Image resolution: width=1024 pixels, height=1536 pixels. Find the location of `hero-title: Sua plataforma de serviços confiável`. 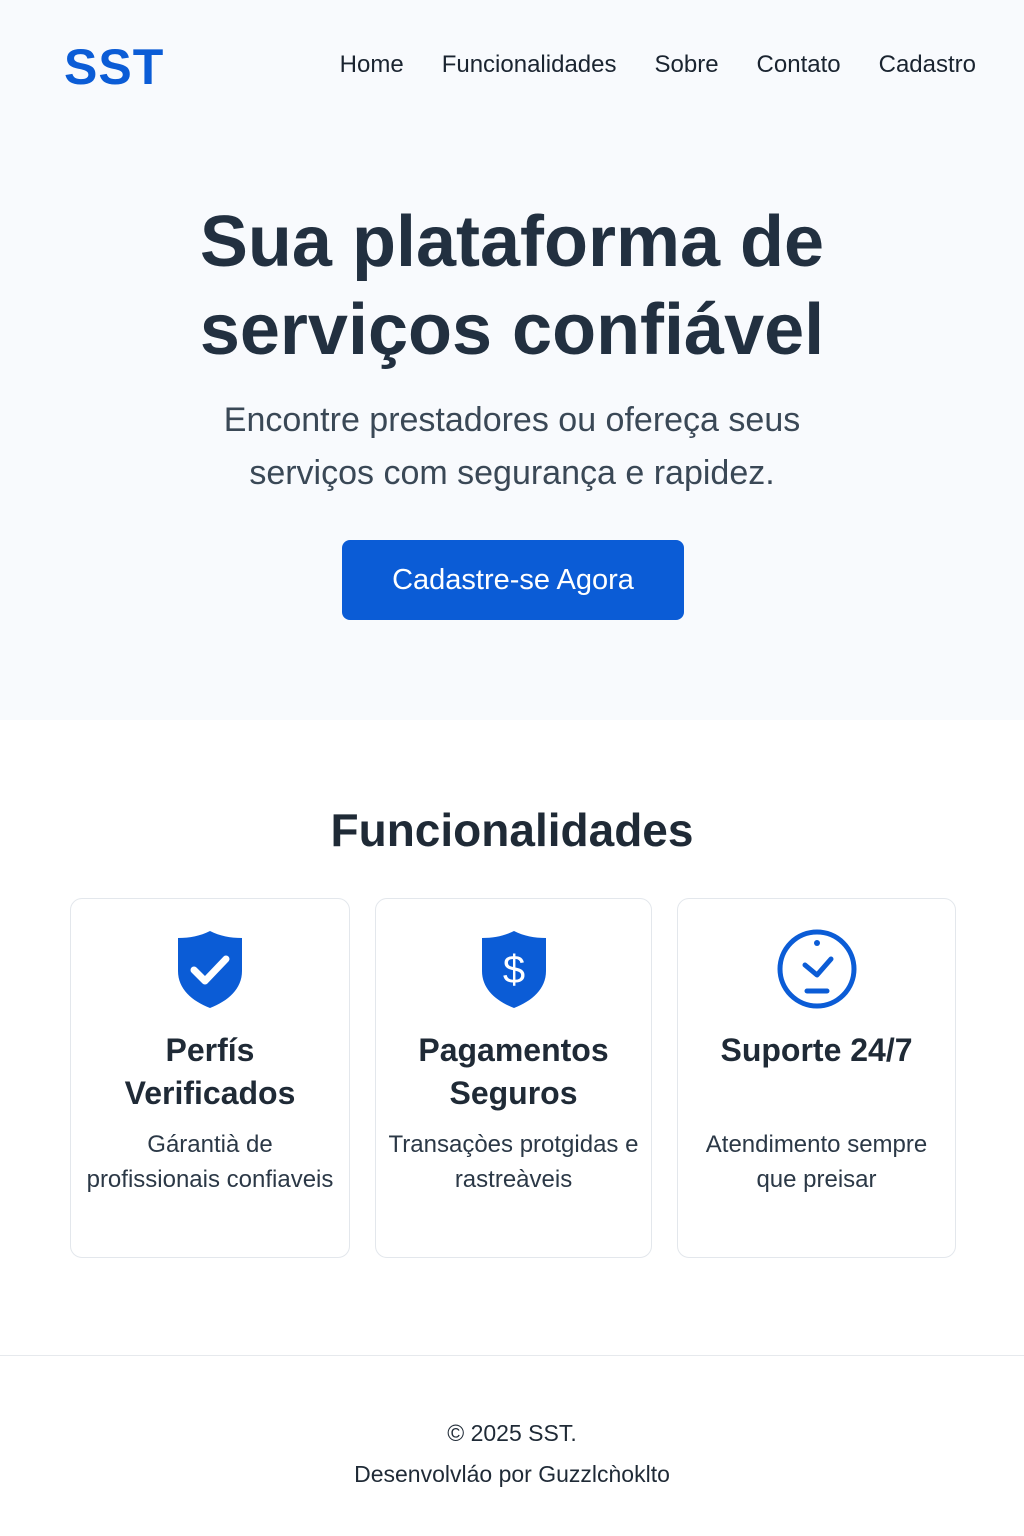

hero-title: Sua plataforma de serviços confiável is located at coordinates (512, 286).